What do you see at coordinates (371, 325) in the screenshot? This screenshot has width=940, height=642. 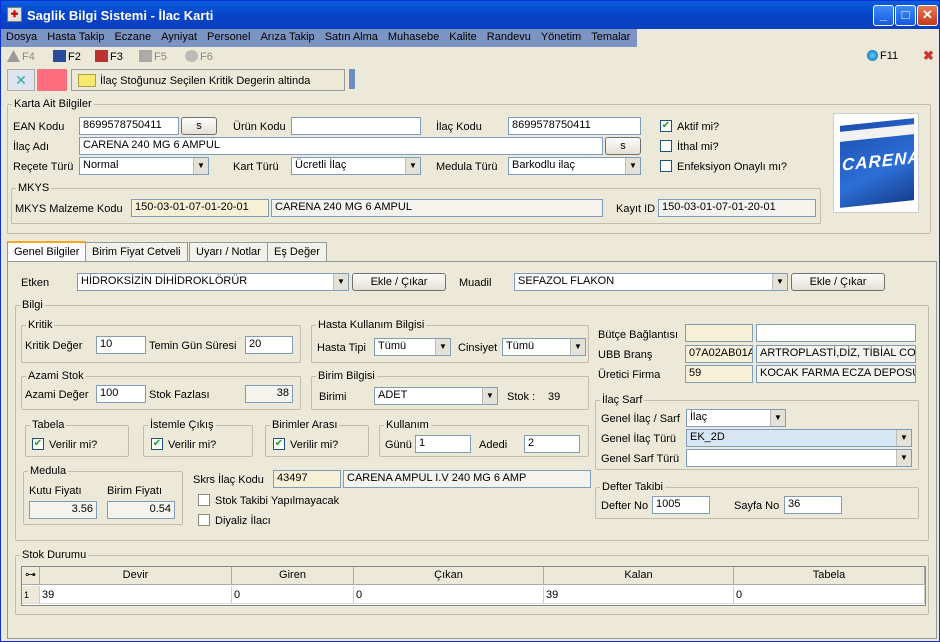 I see `hasta-legend: Hasta Kullanım Bilgisi` at bounding box center [371, 325].